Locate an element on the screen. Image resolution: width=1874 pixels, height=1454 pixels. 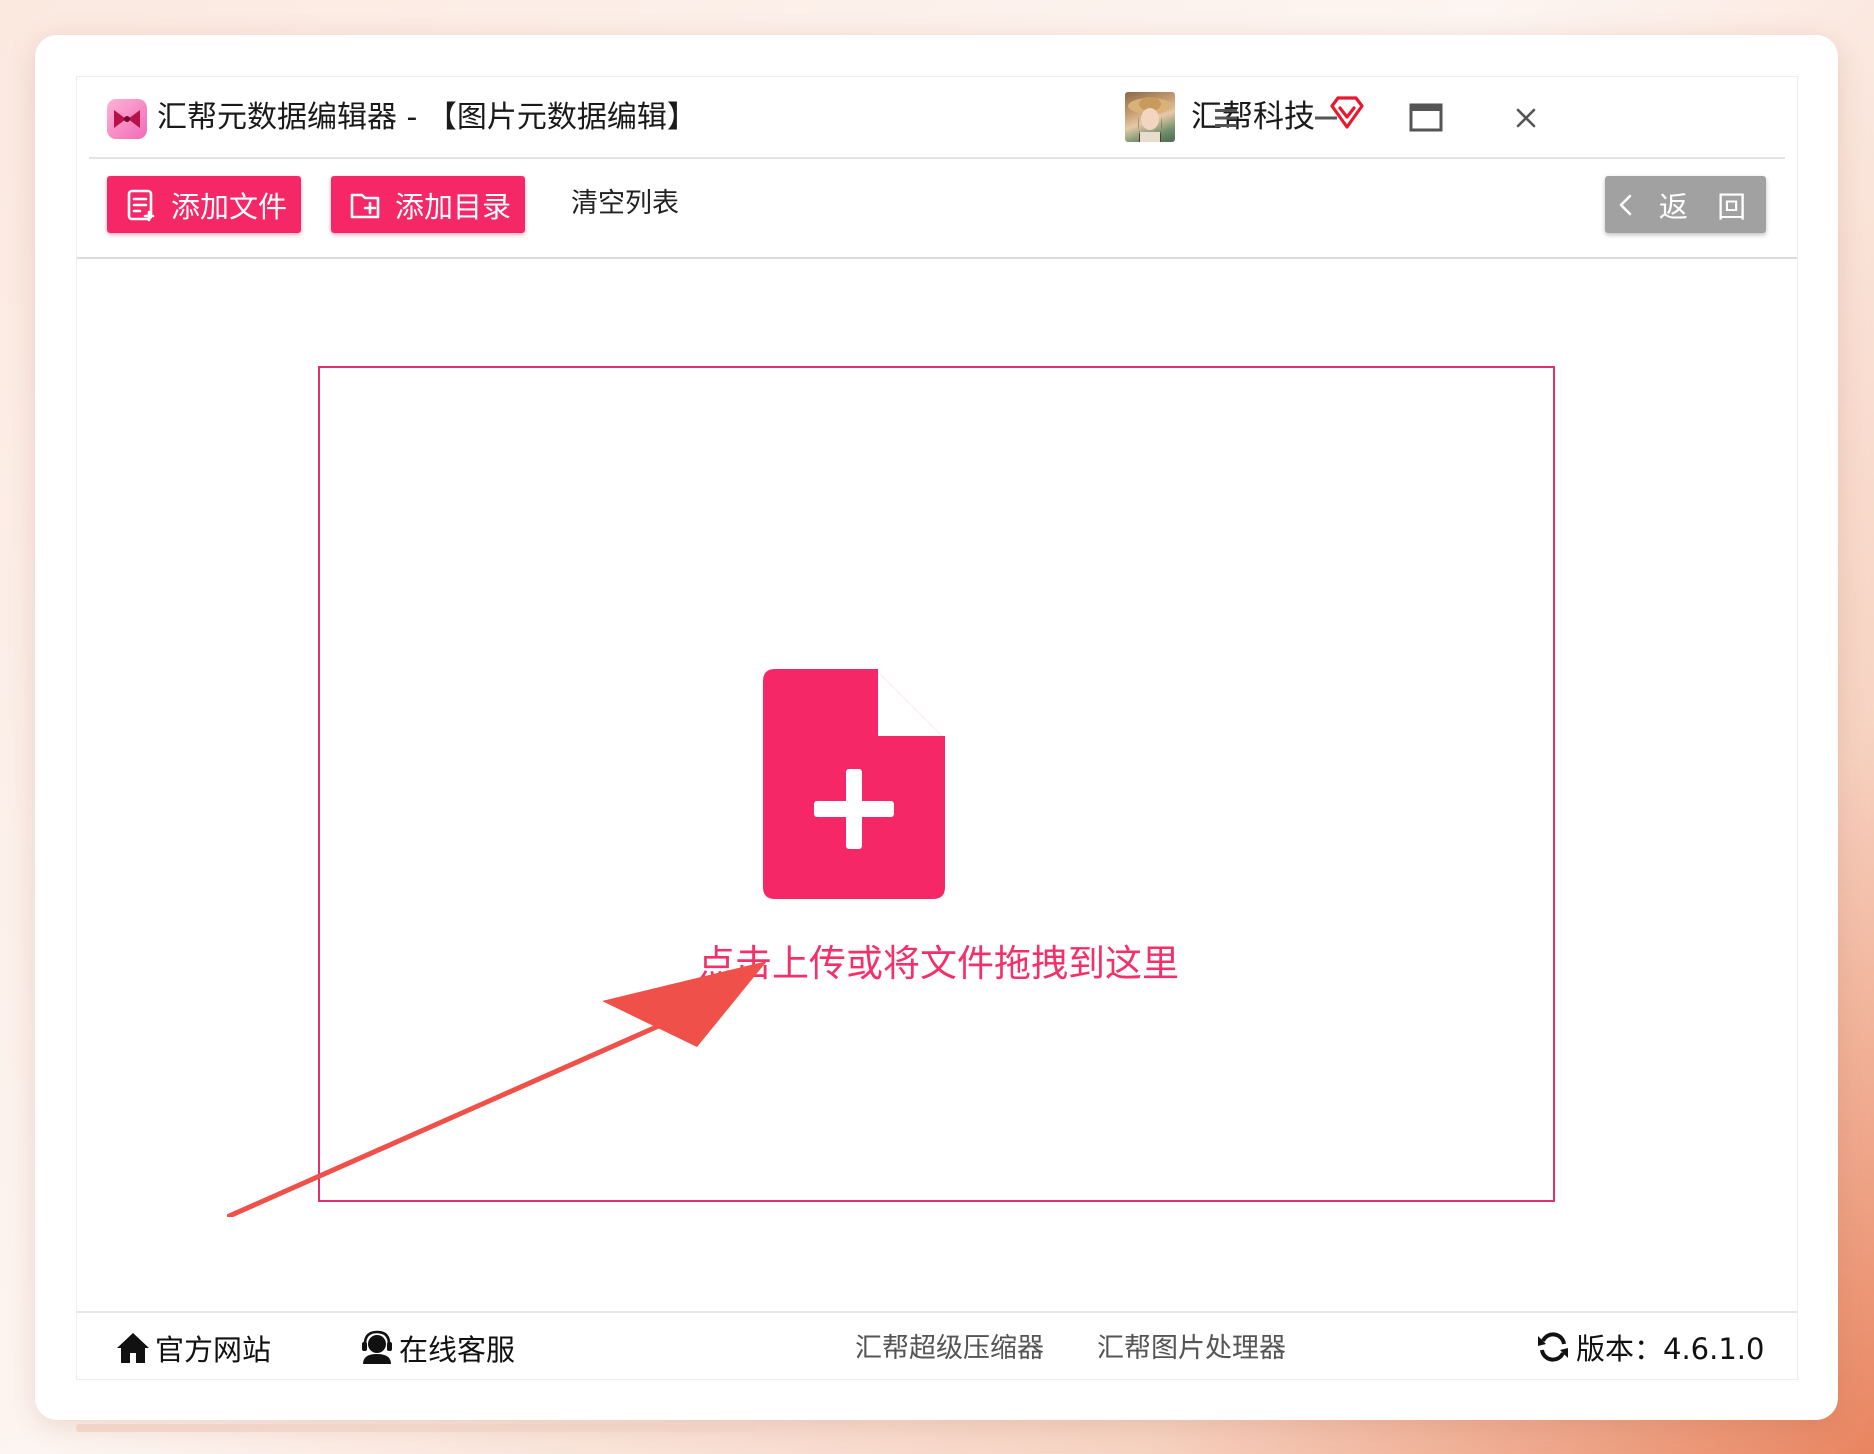
online-support-link: 在线客服 is located at coordinates (437, 1348).